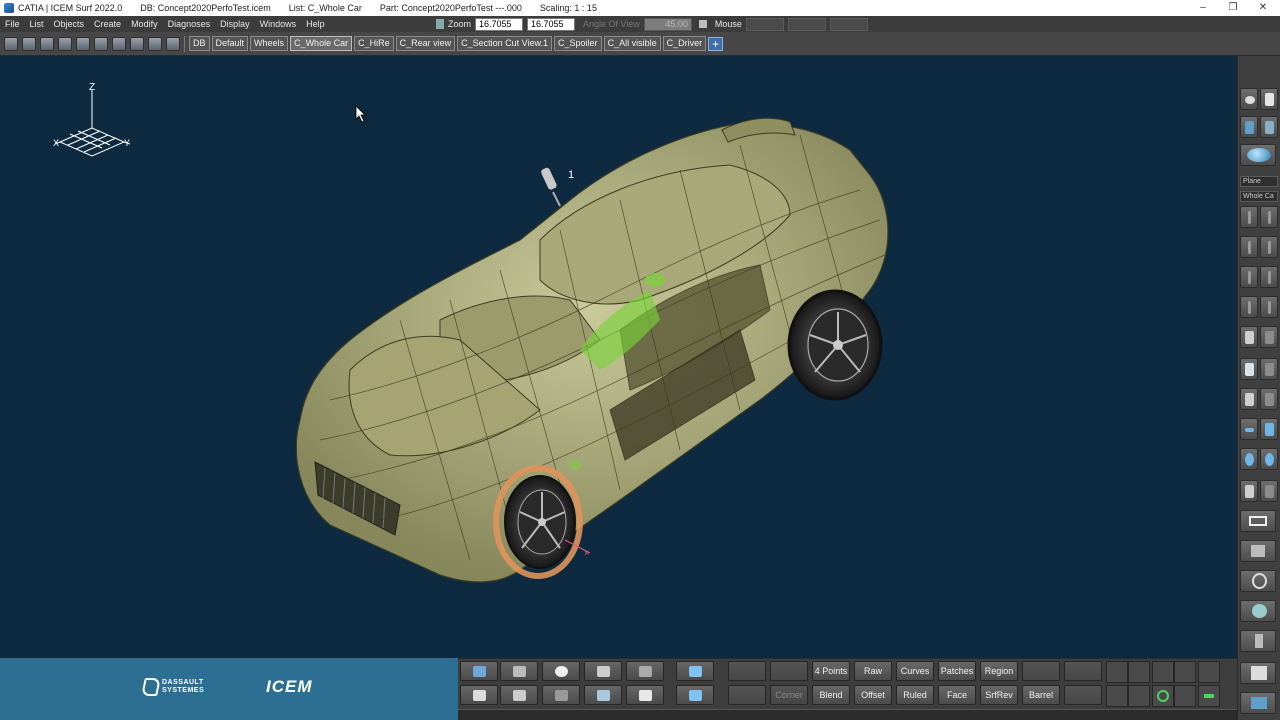 The width and height of the screenshot is (1280, 720). Describe the element at coordinates (499, 24) in the screenshot. I see `zoom-field-1: 16.7055` at that location.